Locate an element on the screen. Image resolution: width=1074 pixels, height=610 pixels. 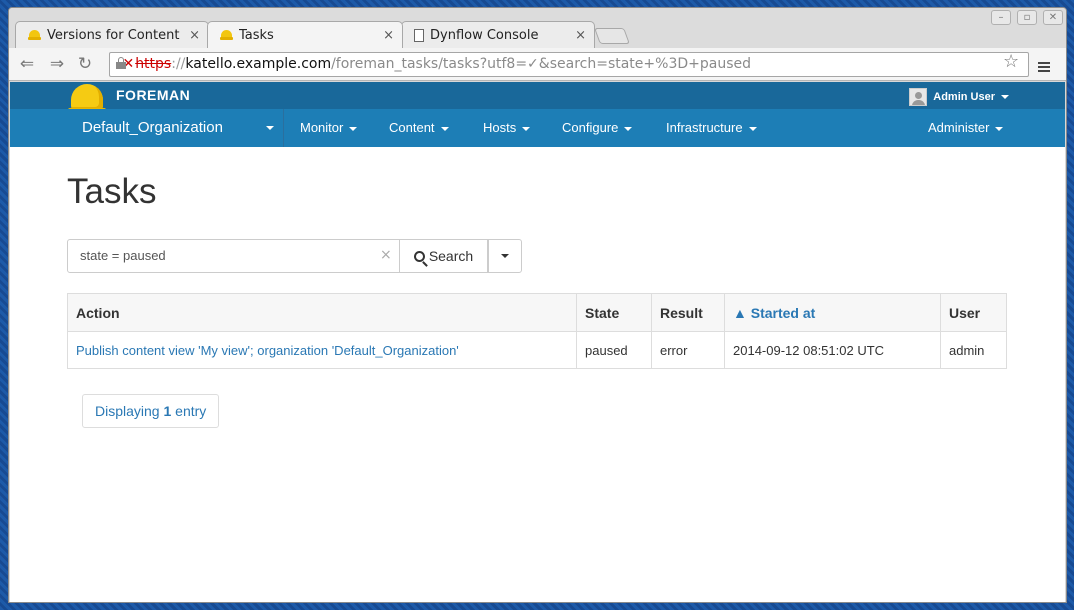
avatar is located at coordinates (918, 97).